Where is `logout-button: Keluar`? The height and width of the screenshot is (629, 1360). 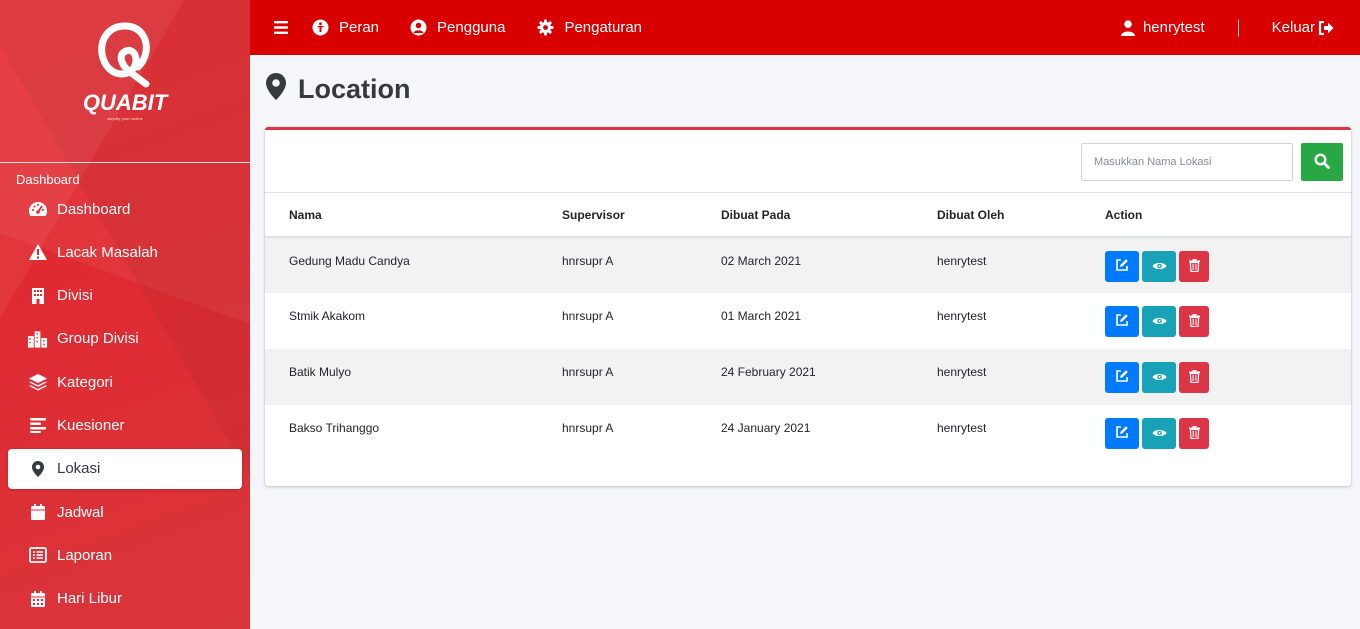
logout-button: Keluar is located at coordinates (1303, 27).